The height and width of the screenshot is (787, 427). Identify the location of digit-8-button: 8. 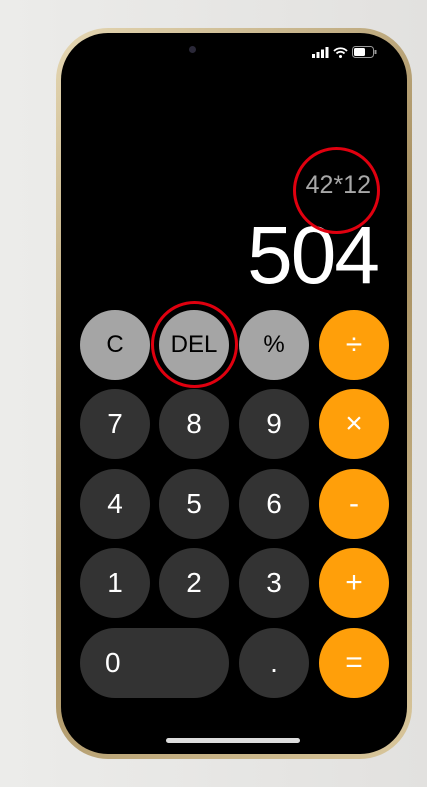
(194, 424).